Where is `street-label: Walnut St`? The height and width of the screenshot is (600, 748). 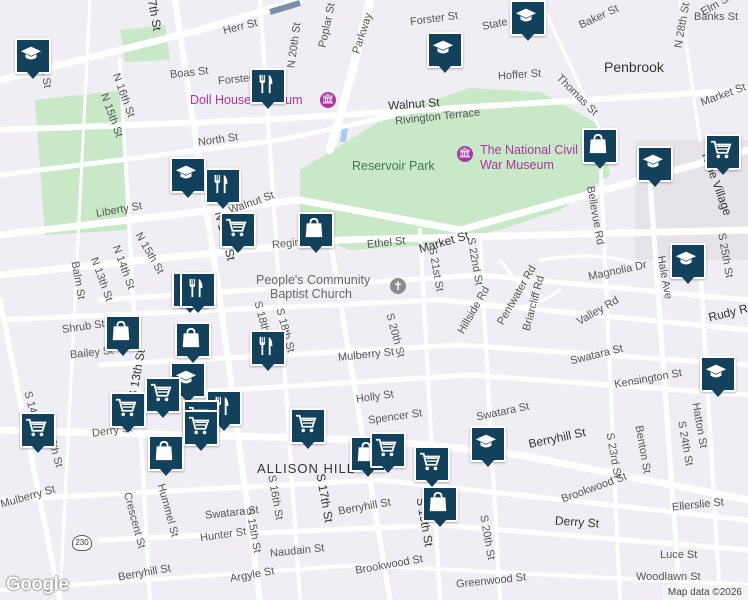 street-label: Walnut St is located at coordinates (414, 104).